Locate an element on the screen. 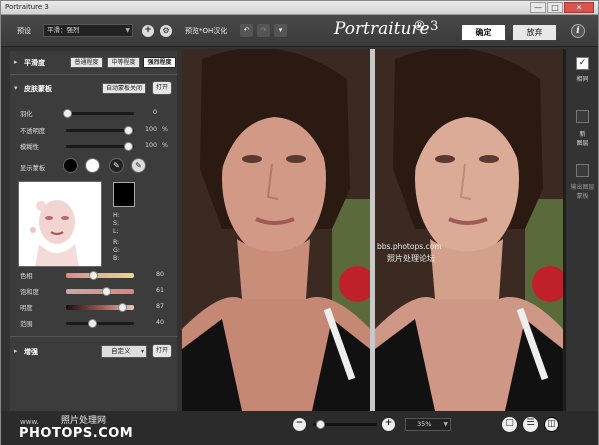 The image size is (599, 445). brightness-label: 明度 is located at coordinates (26, 308).